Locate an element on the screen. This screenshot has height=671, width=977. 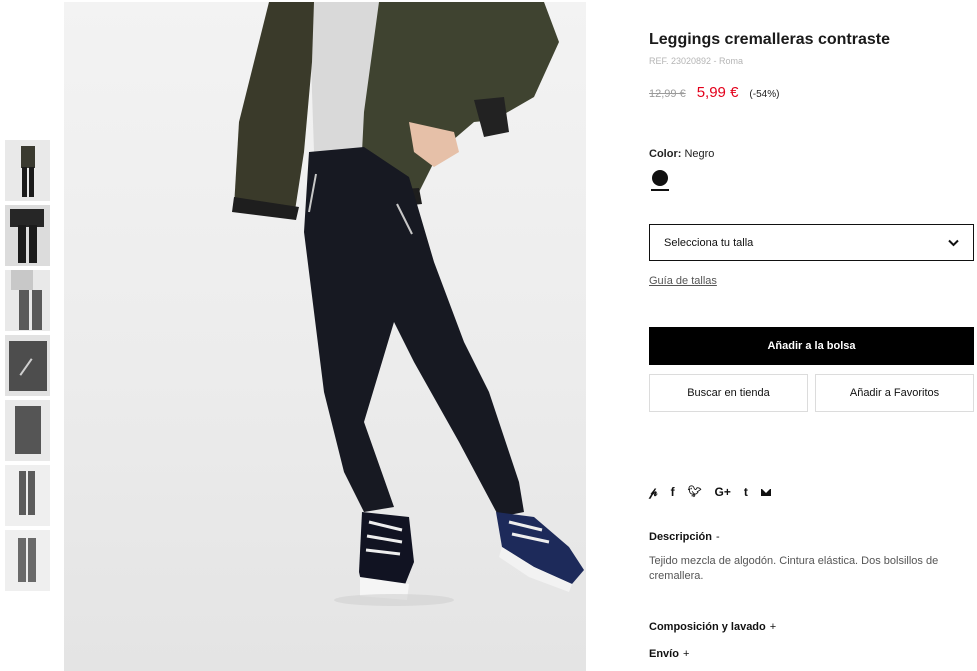
share-icons: 𝓅 f 🐦︎ G+ t is located at coordinates (710, 492).